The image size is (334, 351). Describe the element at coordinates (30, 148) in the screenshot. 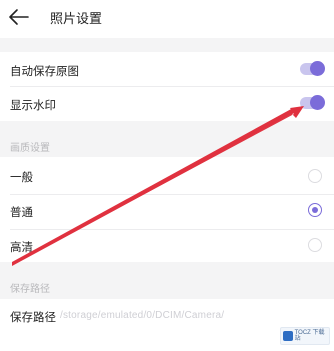

I see `quality-section-title: 画质设置` at that location.